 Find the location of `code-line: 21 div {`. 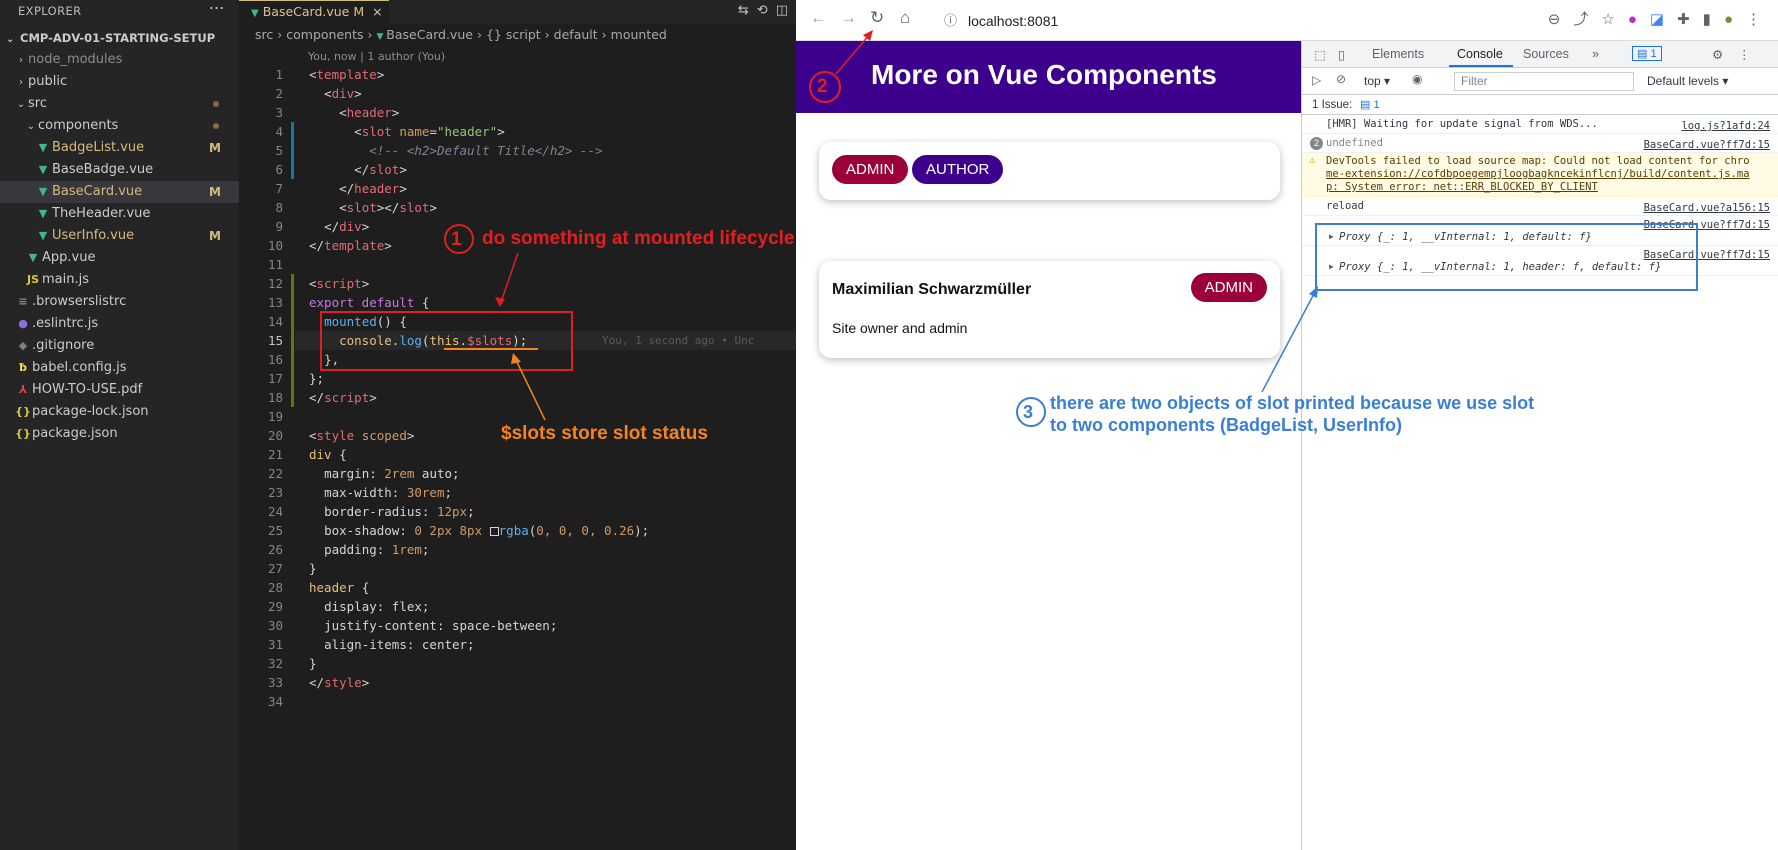

code-line: 21 div { is located at coordinates (517, 454).